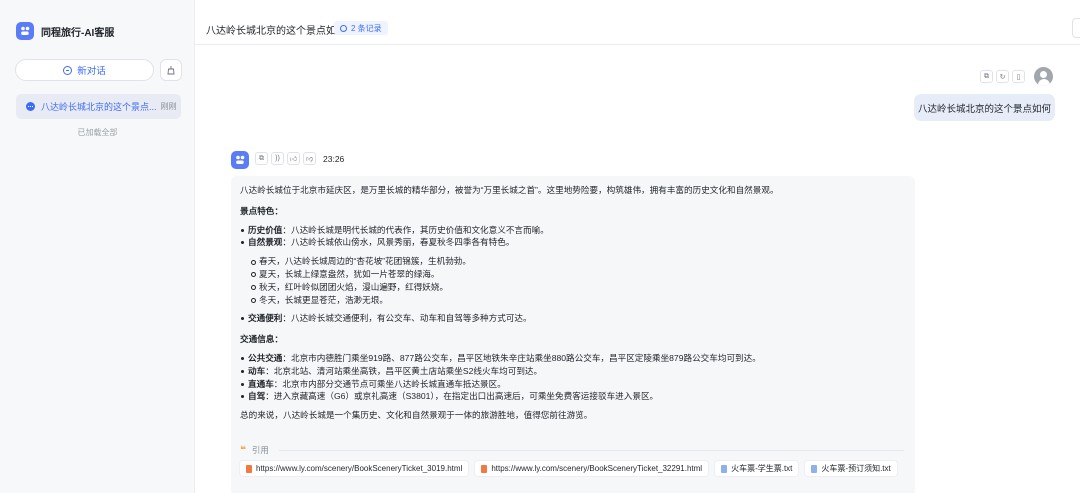 The height and width of the screenshot is (493, 1080). I want to click on user-avatar, so click(1043, 76).